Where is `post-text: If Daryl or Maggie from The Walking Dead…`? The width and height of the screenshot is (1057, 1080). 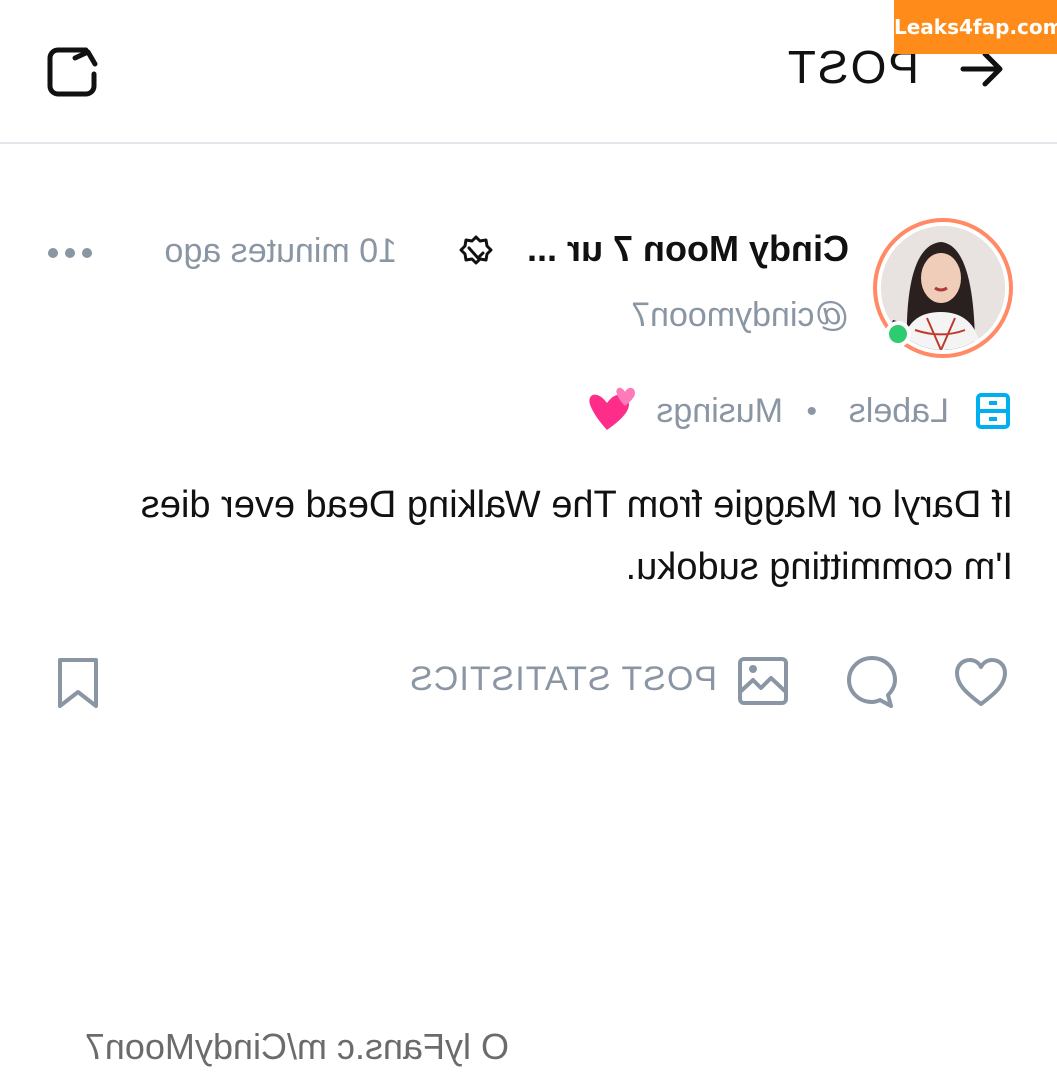
post-text: If Daryl or Maggie from The Walking Dead… is located at coordinates (576, 536).